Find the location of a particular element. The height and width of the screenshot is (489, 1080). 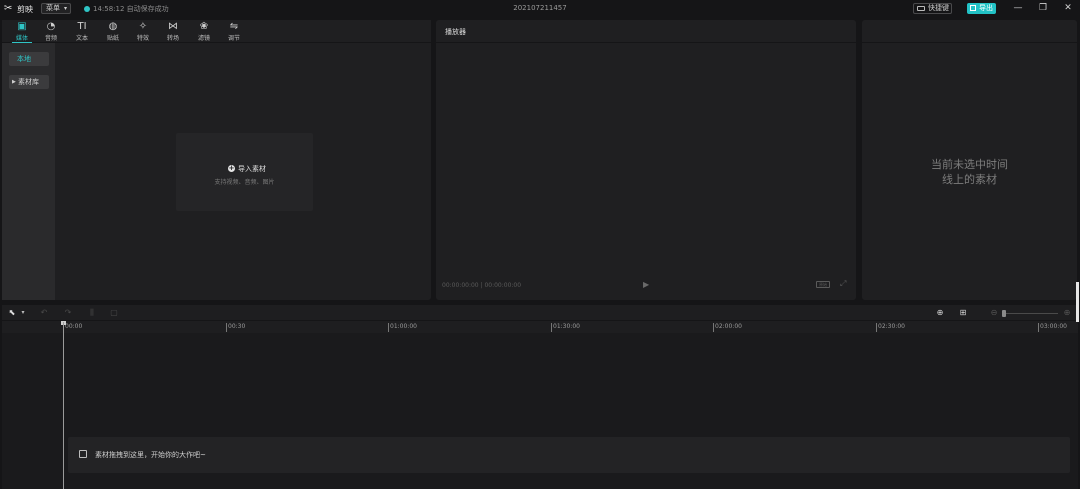

media-icon: ▣ is located at coordinates (22, 26).